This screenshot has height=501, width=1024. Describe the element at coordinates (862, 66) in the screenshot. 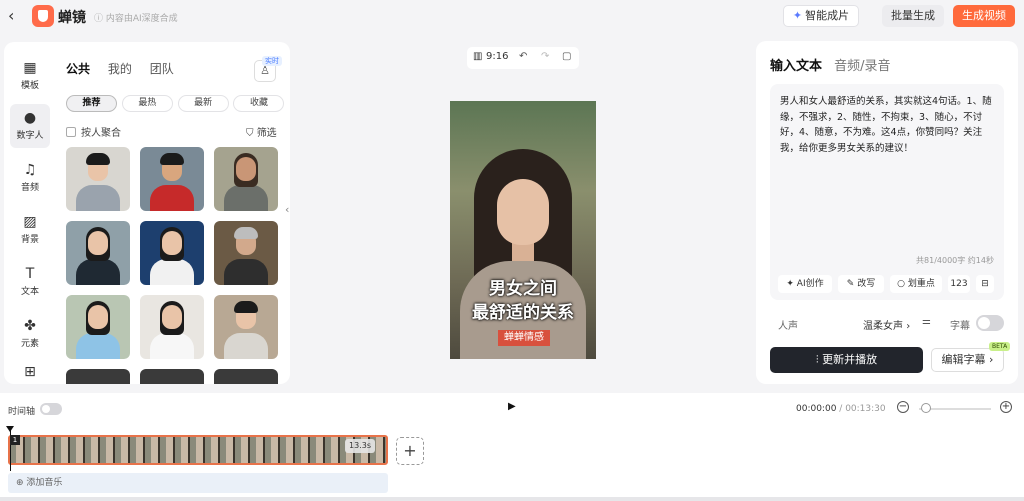

I see `tab-audio-recording: 音频/录音` at that location.